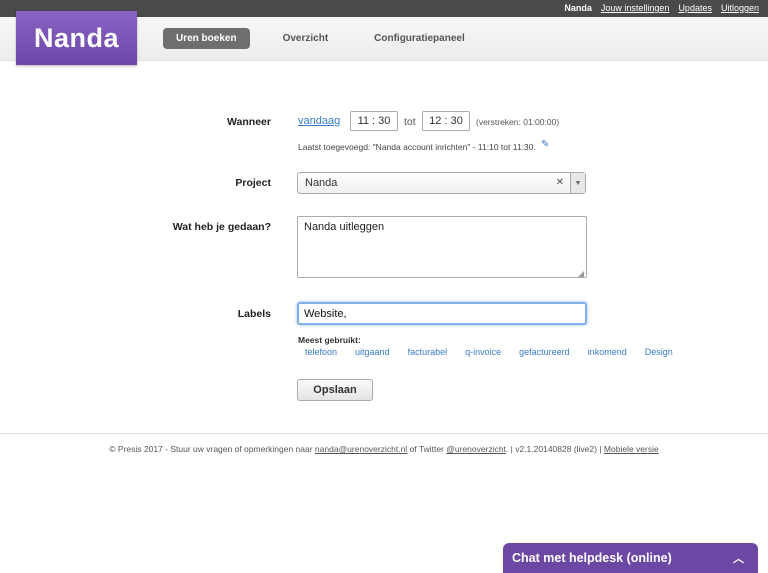  Describe the element at coordinates (554, 449) in the screenshot. I see `footer-version: . | v2.1.20140828 (live2) |` at that location.